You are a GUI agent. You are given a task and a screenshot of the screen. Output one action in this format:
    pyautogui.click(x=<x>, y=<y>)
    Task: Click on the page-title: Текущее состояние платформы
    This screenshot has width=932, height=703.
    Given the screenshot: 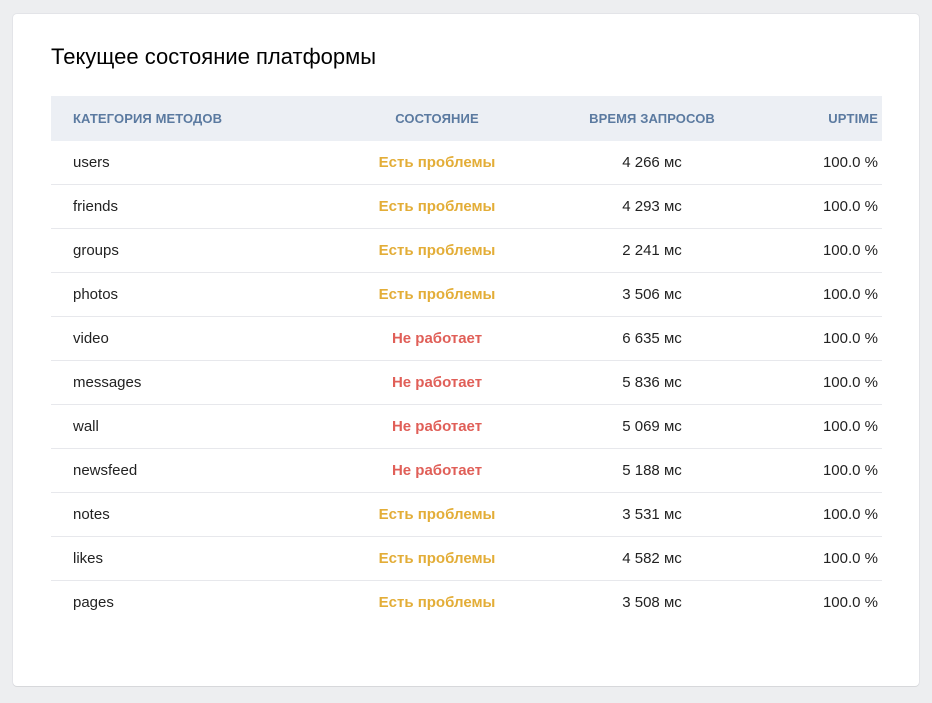 What is the action you would take?
    pyautogui.click(x=214, y=56)
    